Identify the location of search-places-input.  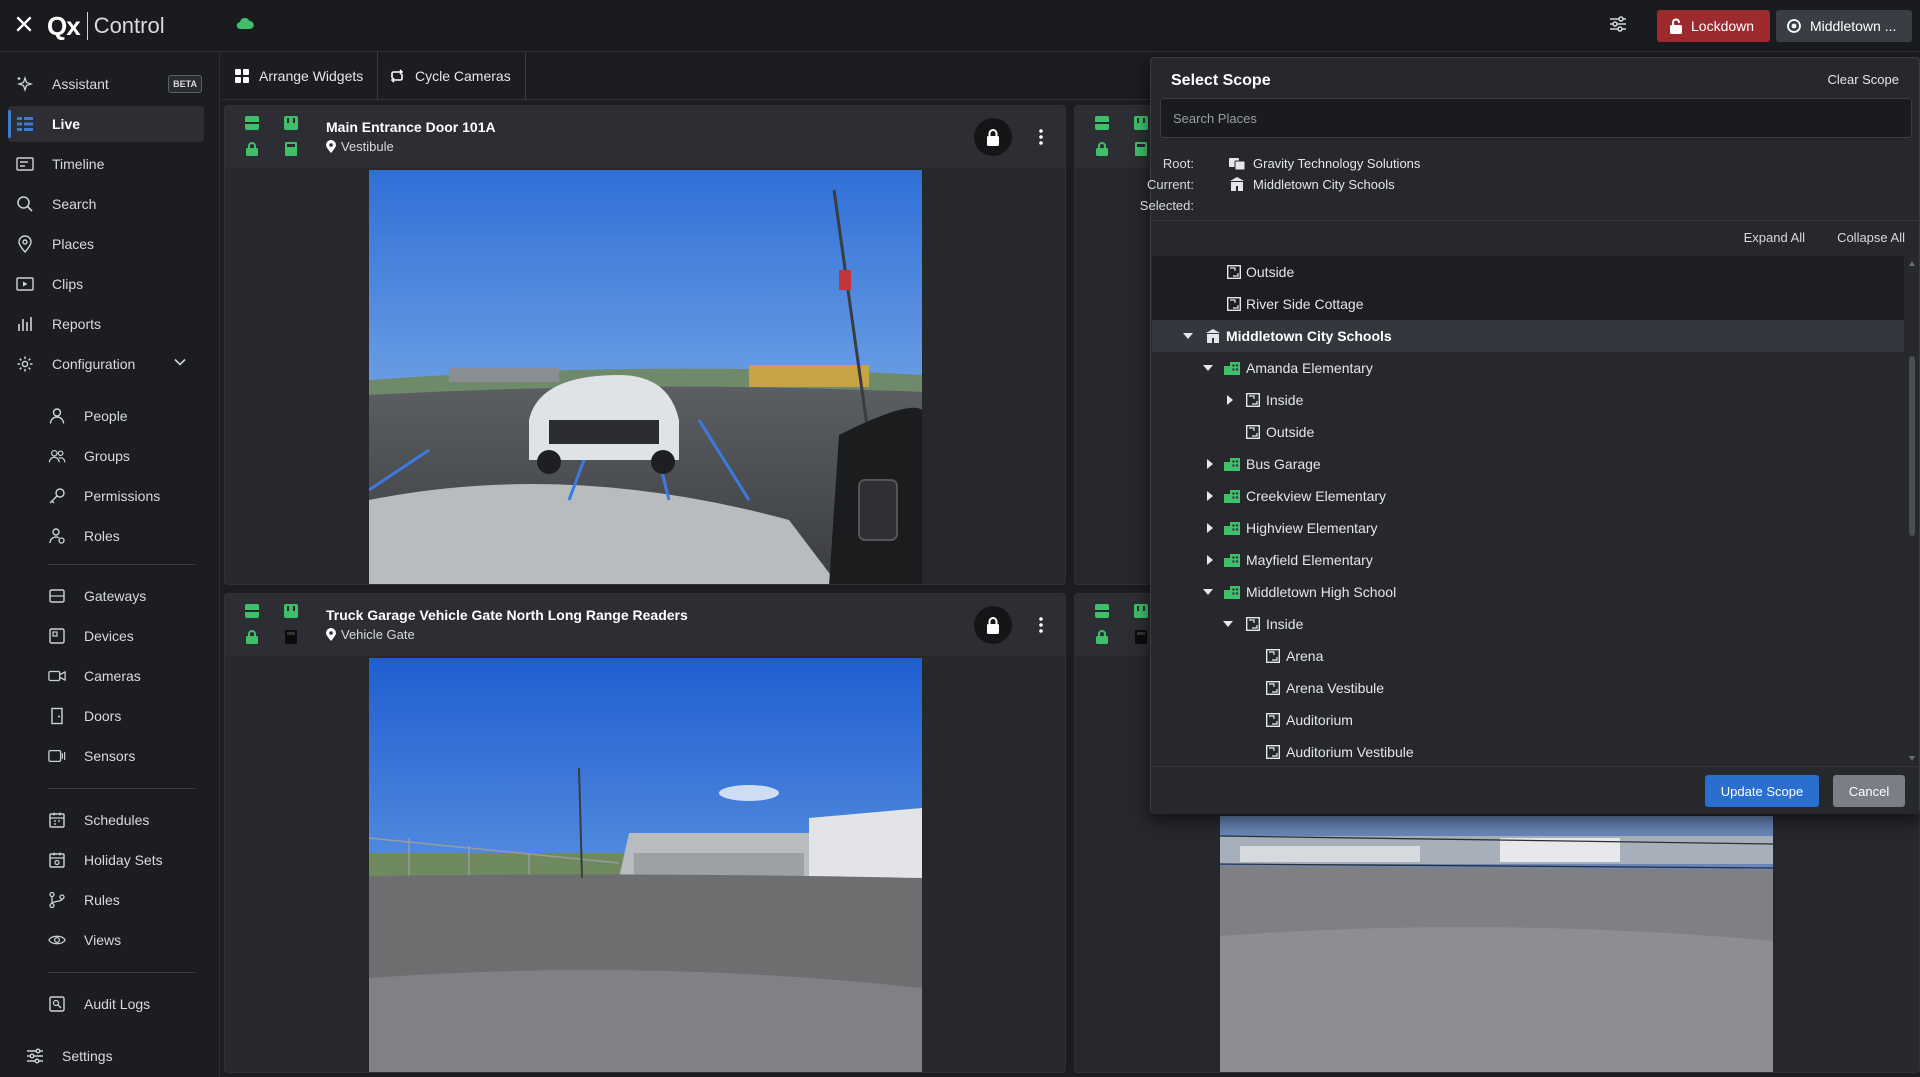
(1536, 118).